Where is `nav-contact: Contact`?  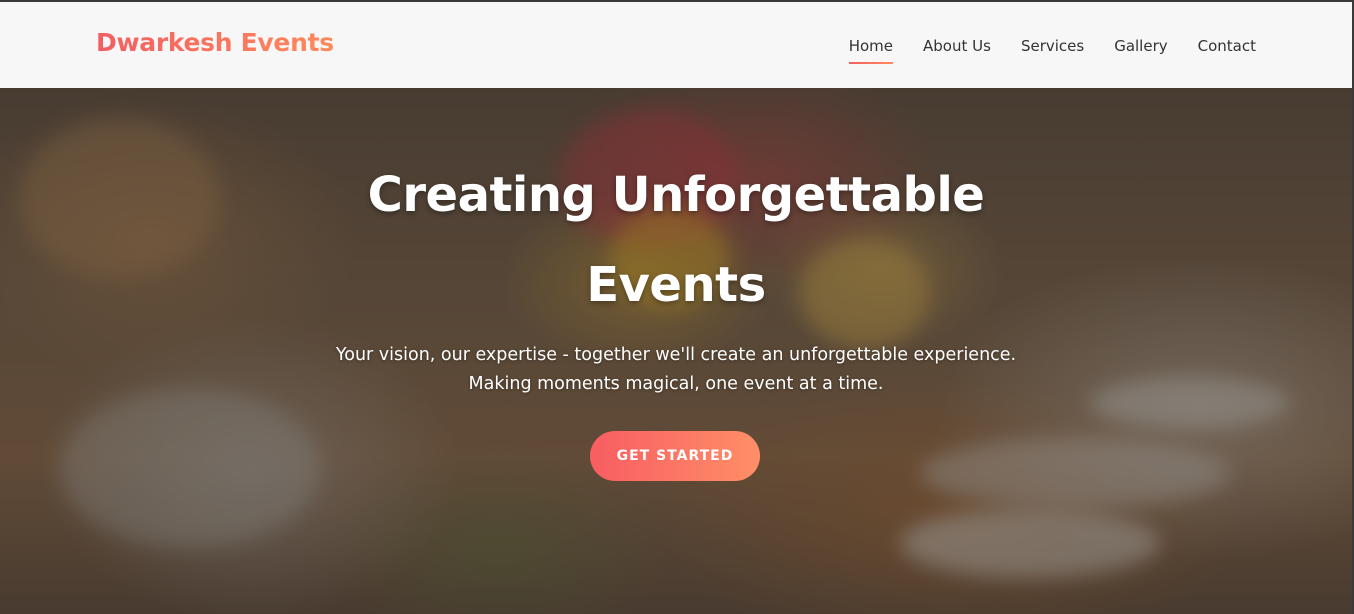 nav-contact: Contact is located at coordinates (1227, 46).